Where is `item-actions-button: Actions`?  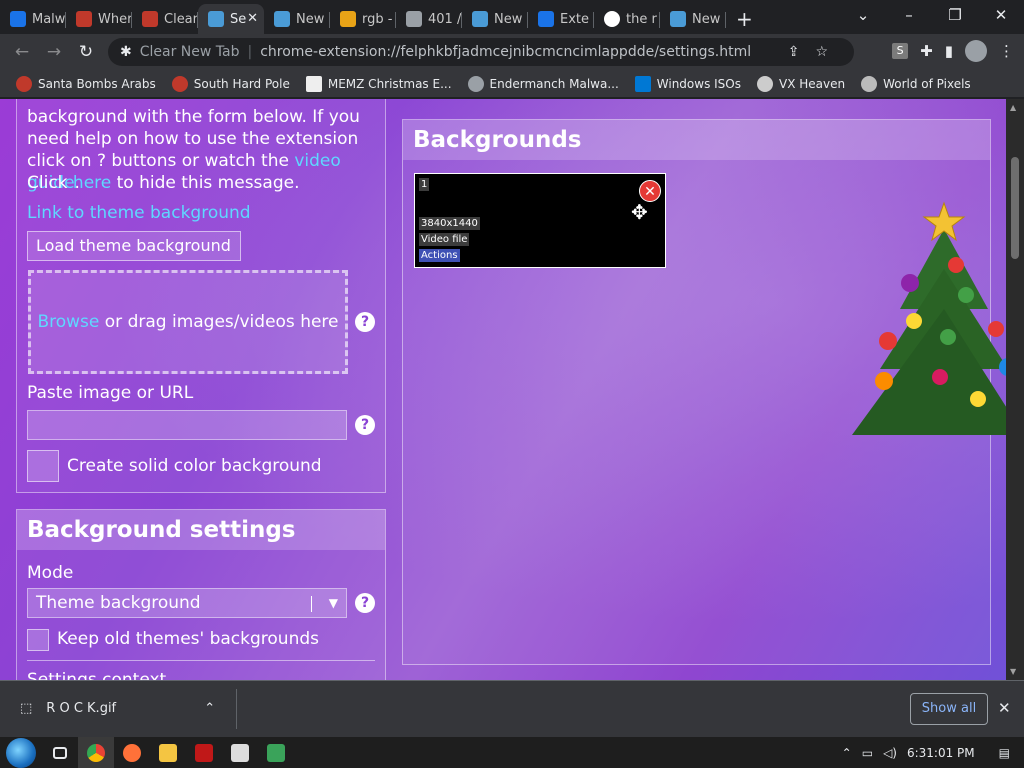
item-actions-button: Actions is located at coordinates (439, 255).